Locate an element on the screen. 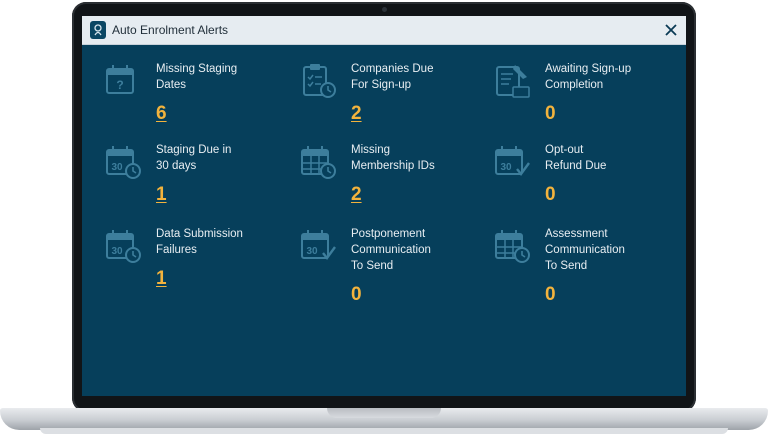 The width and height of the screenshot is (768, 437). alert-card: 30 Postponement Communication To Send 0 is located at coordinates (394, 266).